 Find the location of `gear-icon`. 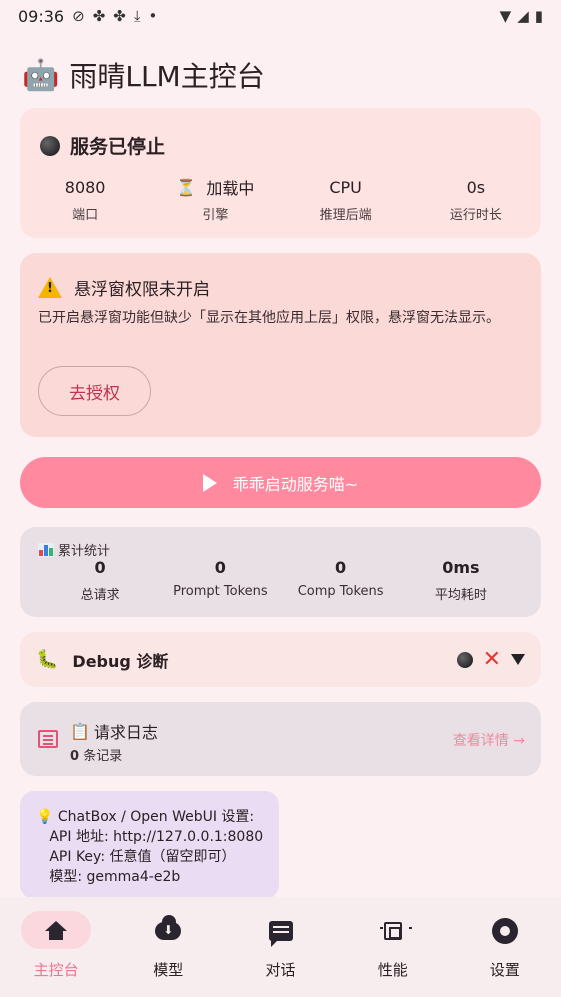

gear-icon is located at coordinates (505, 931).